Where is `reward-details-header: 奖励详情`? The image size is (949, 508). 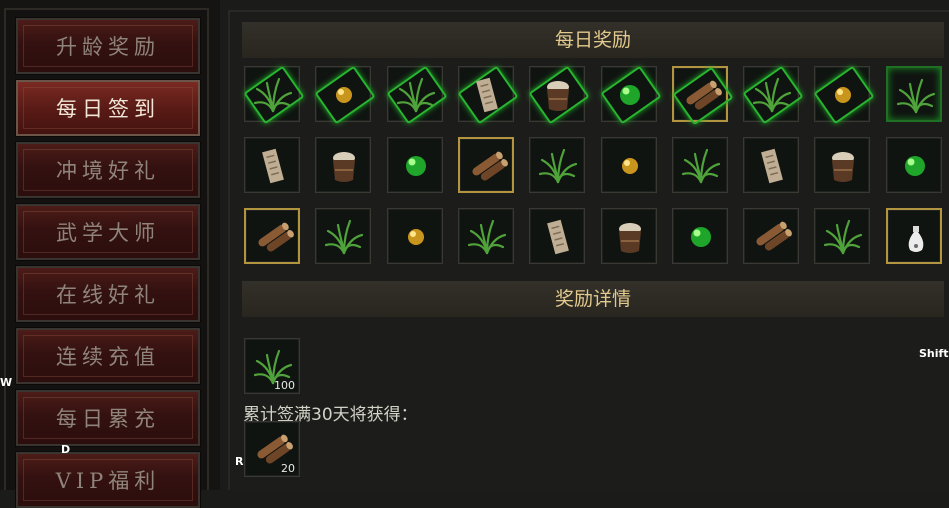
reward-details-header: 奖励详情 is located at coordinates (593, 299).